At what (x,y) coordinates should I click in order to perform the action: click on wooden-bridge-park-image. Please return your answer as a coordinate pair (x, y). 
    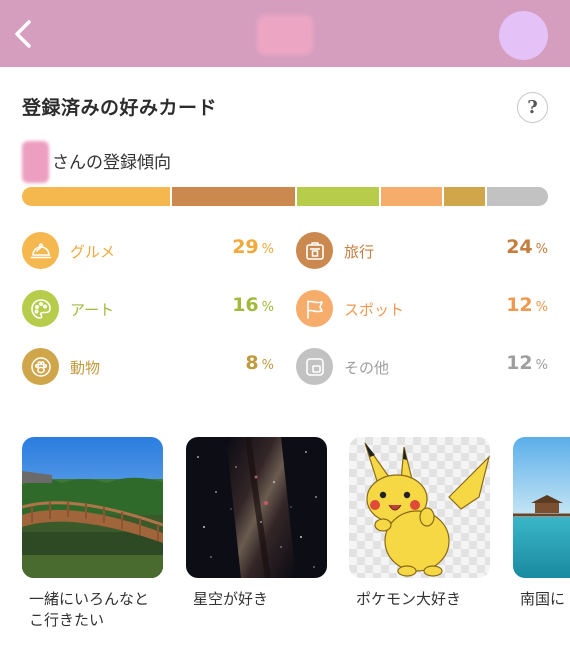
    Looking at the image, I should click on (92, 507).